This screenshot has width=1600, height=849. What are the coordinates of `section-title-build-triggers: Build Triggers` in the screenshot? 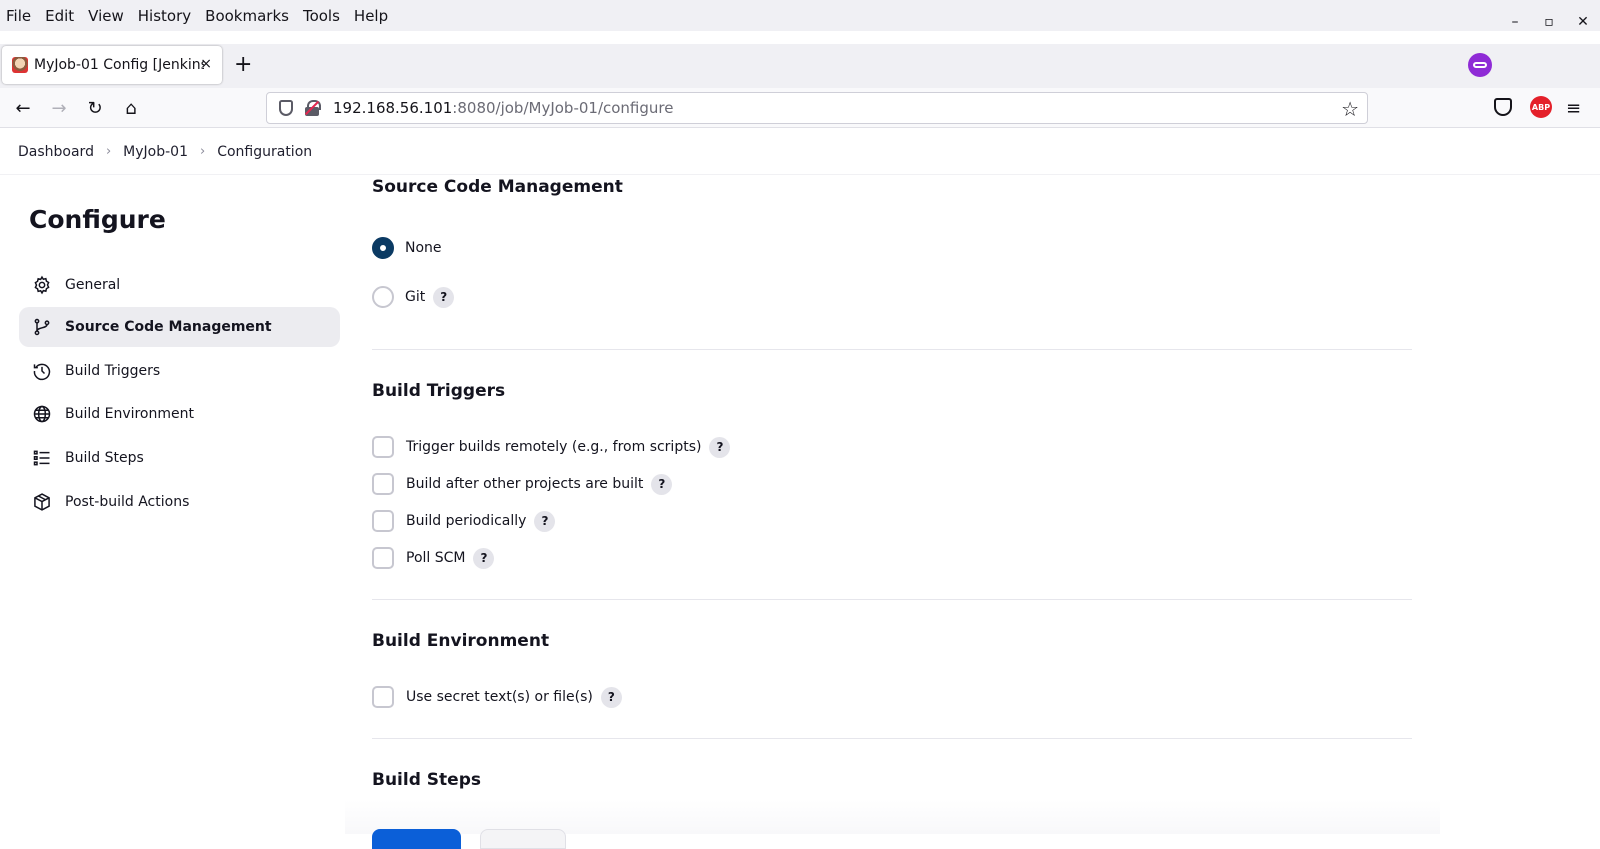 It's located at (439, 391).